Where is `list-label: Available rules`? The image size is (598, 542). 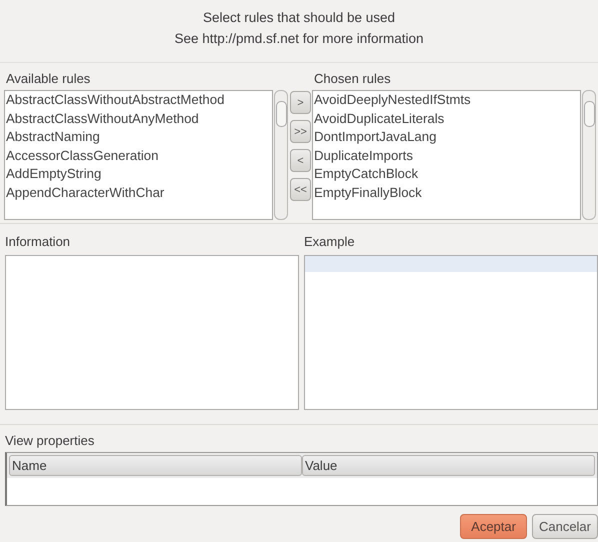 list-label: Available rules is located at coordinates (48, 79).